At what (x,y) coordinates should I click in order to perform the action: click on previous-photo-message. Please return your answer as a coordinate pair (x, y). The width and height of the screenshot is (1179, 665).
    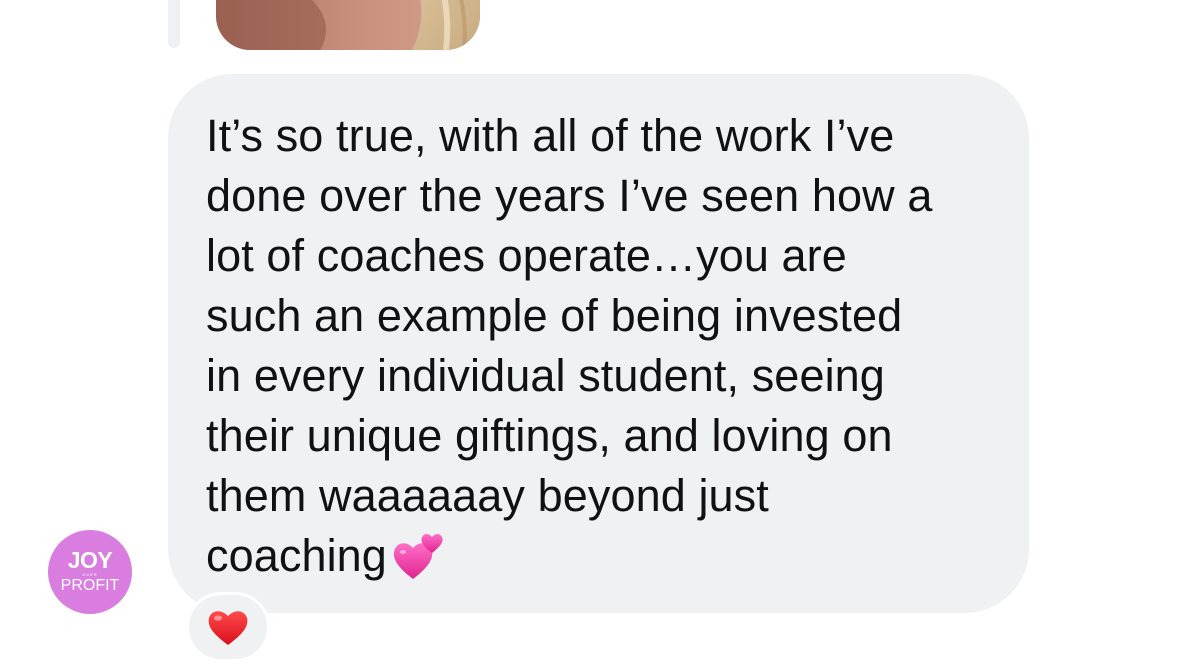
    Looking at the image, I should click on (348, 25).